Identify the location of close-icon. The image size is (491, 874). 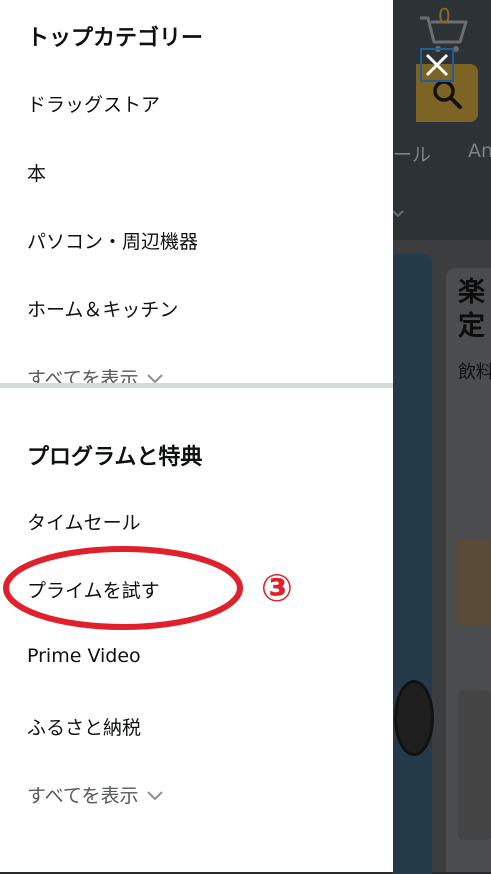
(437, 65).